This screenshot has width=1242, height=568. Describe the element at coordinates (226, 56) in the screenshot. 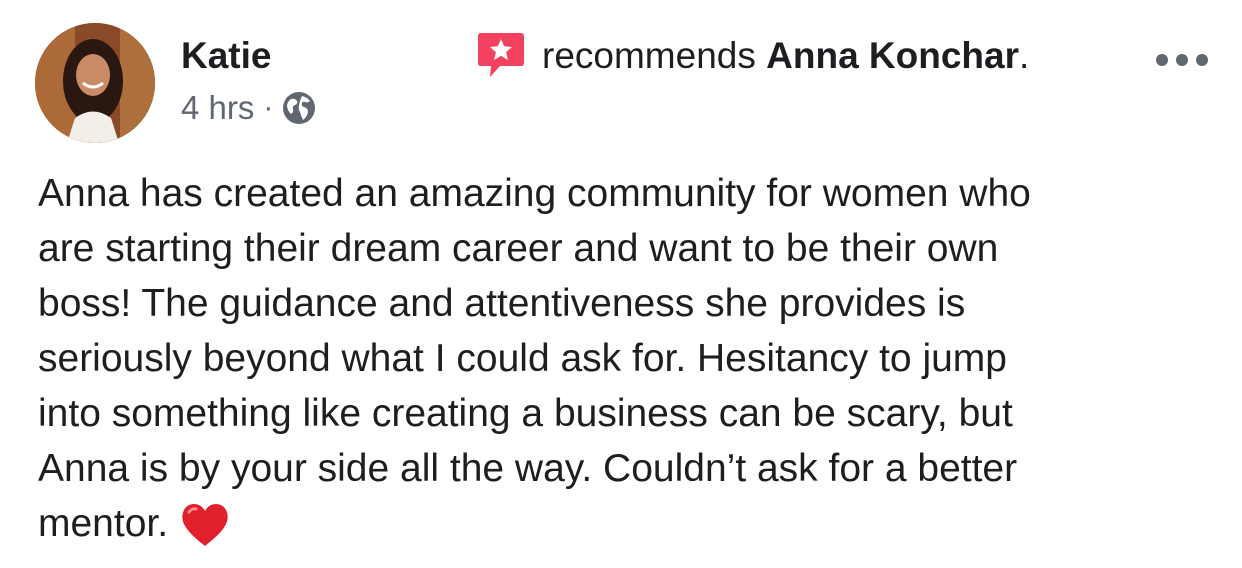

I see `author-name: Katie` at that location.